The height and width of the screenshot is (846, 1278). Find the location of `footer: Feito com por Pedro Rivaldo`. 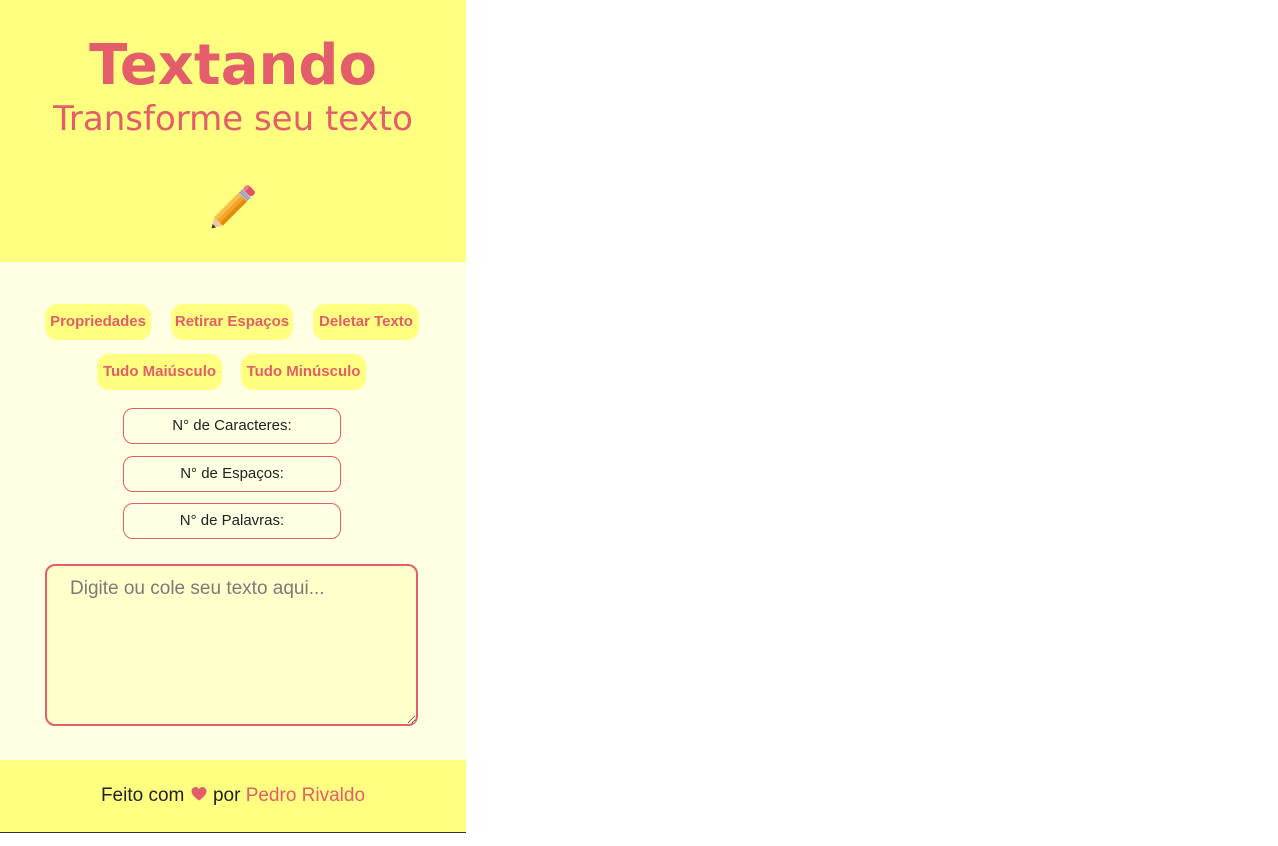

footer: Feito com por Pedro Rivaldo is located at coordinates (233, 796).